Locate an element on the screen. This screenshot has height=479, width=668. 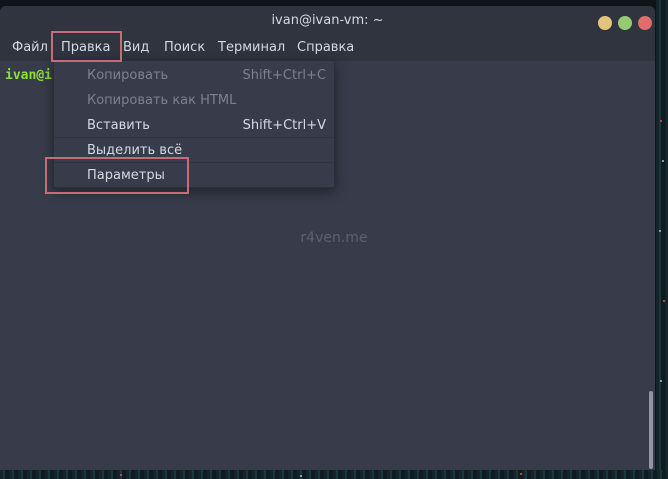
watermark: r4ven.me is located at coordinates (334, 238).